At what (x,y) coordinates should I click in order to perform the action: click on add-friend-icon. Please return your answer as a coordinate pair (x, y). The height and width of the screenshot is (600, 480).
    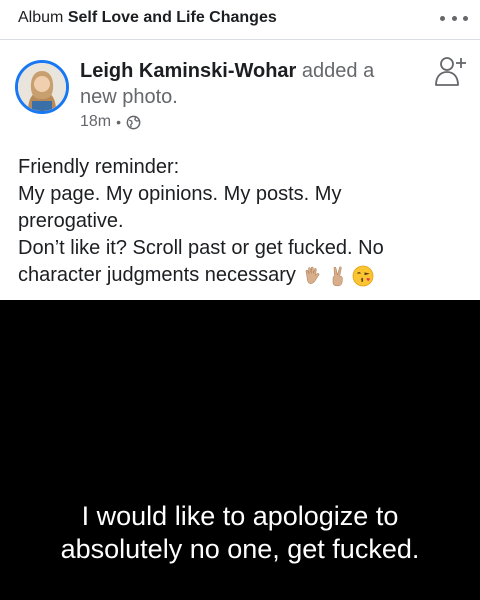
    Looking at the image, I should click on (451, 71).